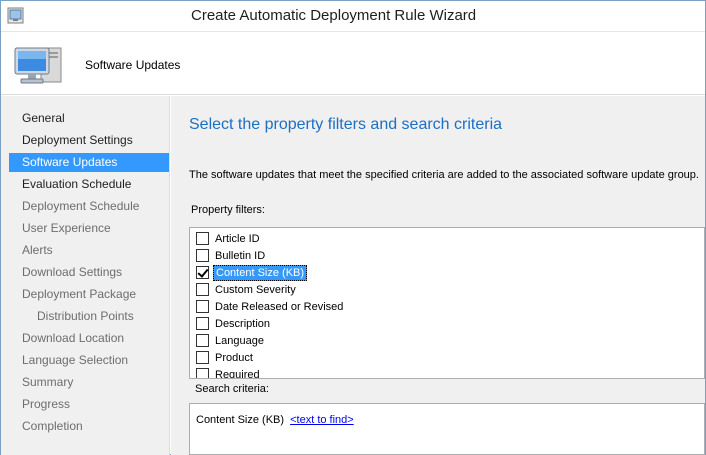  What do you see at coordinates (89, 118) in the screenshot?
I see `nav-item-general: General` at bounding box center [89, 118].